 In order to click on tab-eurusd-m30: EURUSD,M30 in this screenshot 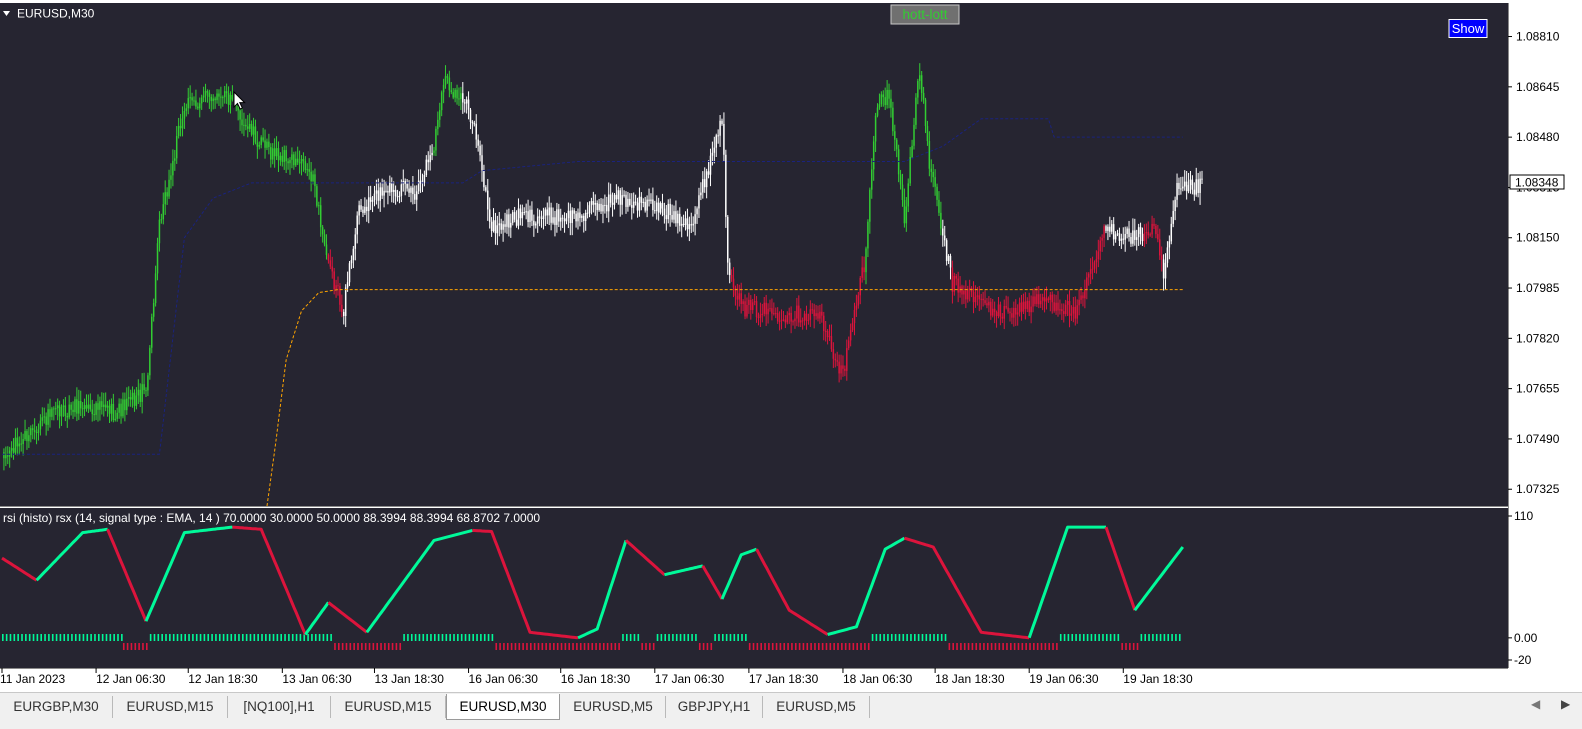, I will do `click(503, 707)`.